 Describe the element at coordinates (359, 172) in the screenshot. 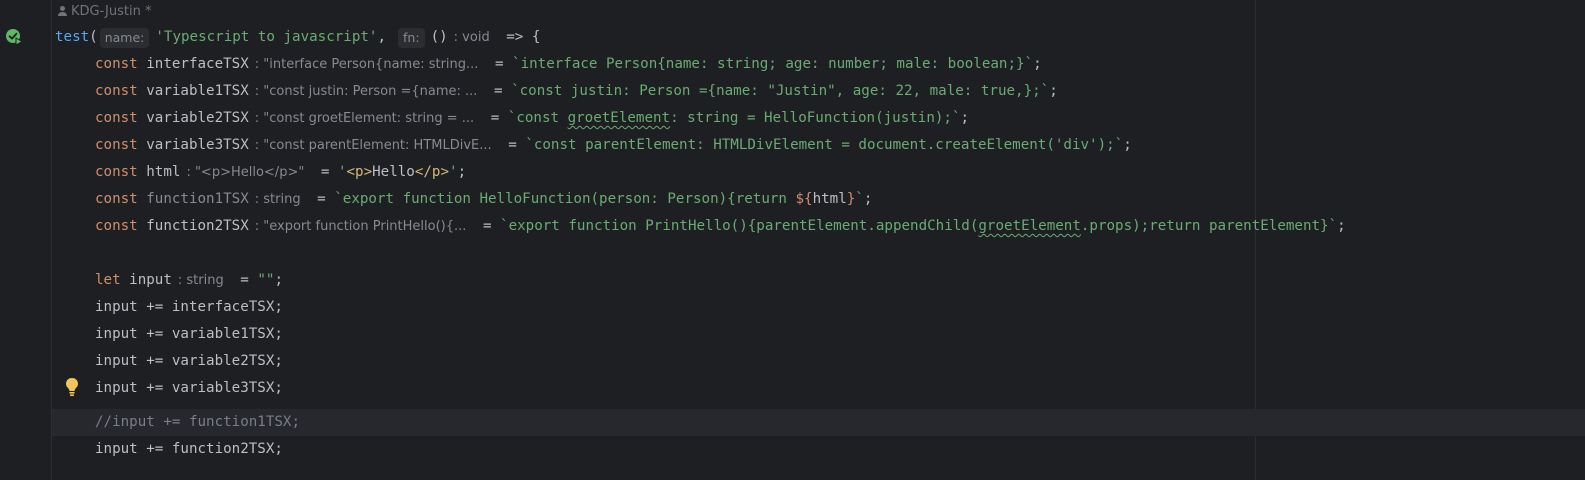

I see `code-token: <p>` at that location.